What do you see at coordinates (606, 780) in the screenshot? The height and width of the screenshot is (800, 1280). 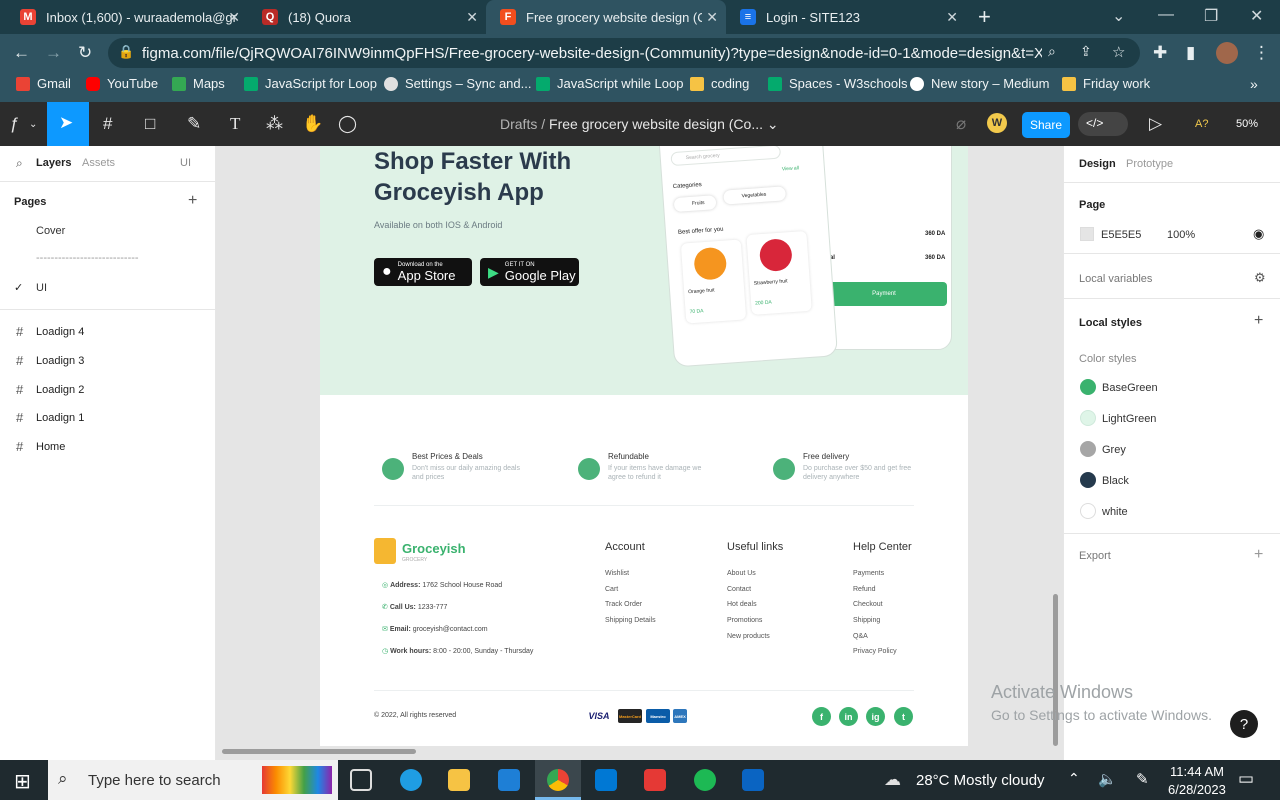 I see `store-icon` at bounding box center [606, 780].